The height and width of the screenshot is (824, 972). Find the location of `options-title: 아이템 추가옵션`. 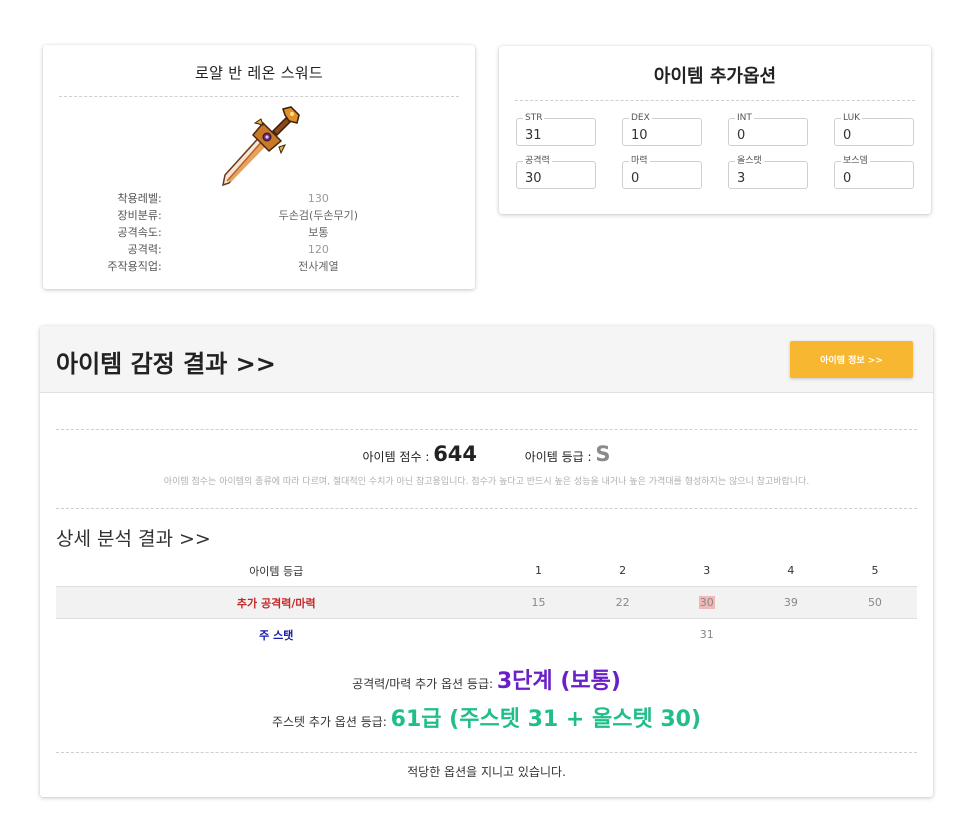

options-title: 아이템 추가옵션 is located at coordinates (715, 76).